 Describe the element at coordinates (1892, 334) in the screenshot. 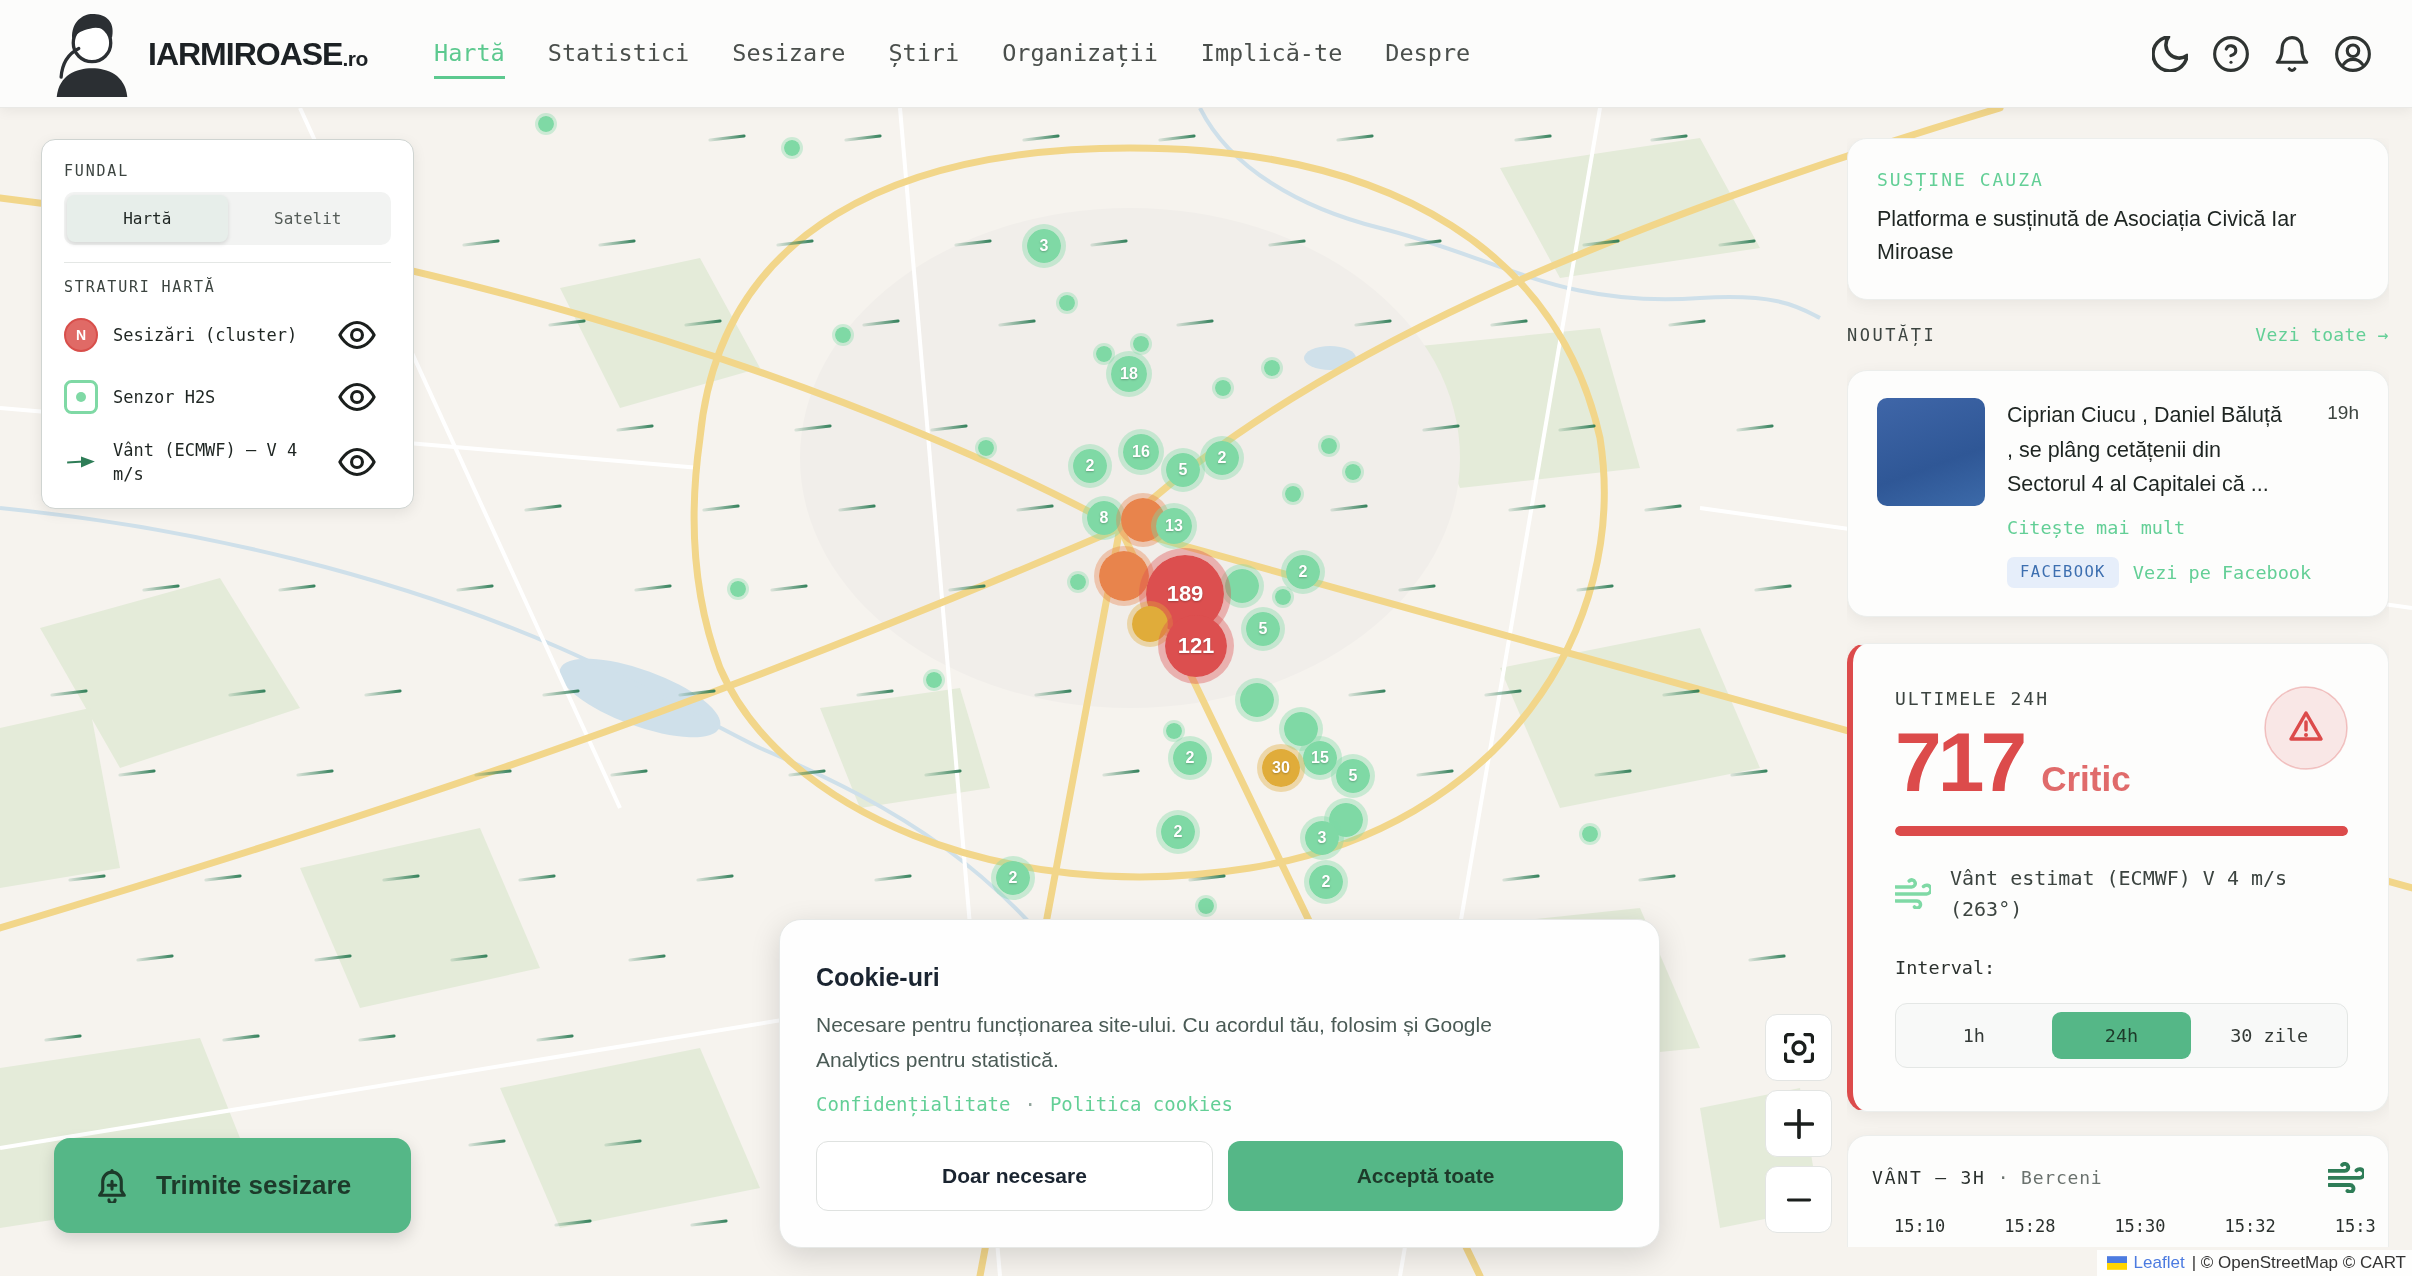

I see `section-title: NOUTĂȚI` at that location.